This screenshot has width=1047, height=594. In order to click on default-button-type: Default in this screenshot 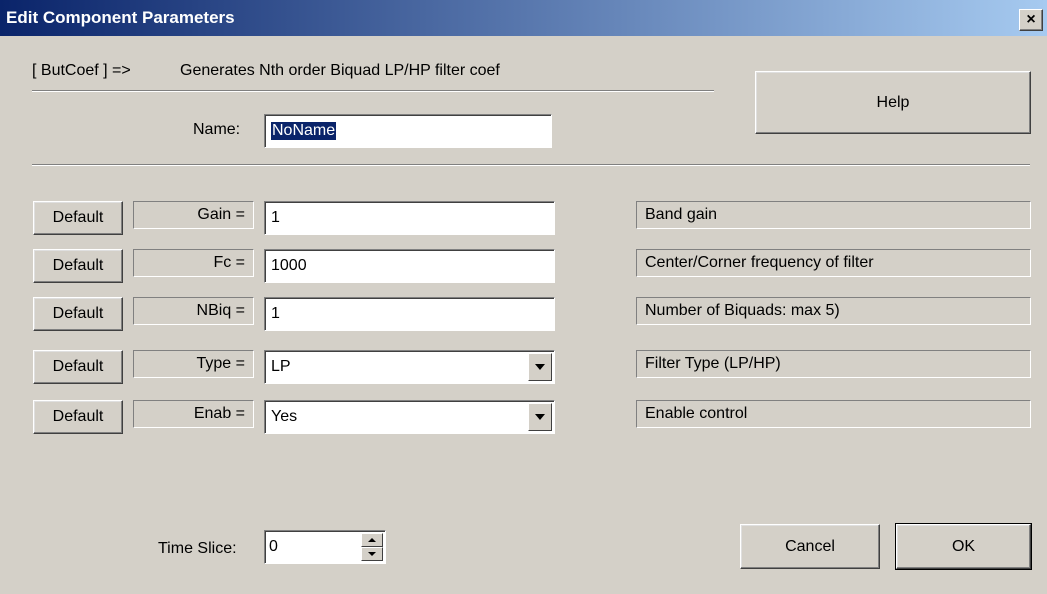, I will do `click(78, 367)`.